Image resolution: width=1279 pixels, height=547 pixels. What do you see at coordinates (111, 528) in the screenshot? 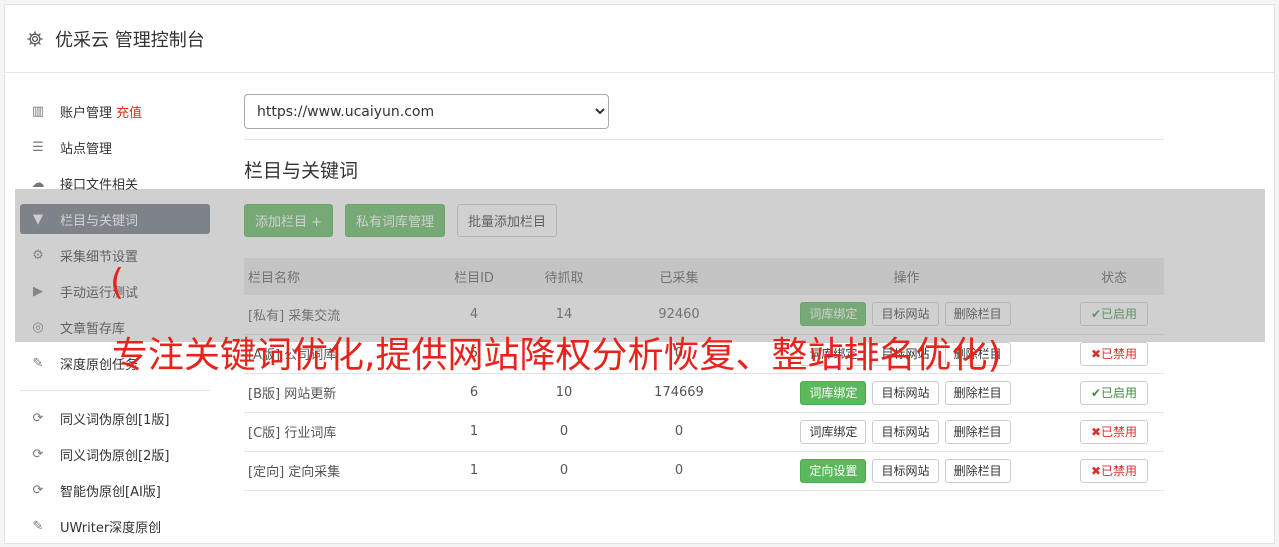
I see `sidebar-item-label: UWriter深度原创` at bounding box center [111, 528].